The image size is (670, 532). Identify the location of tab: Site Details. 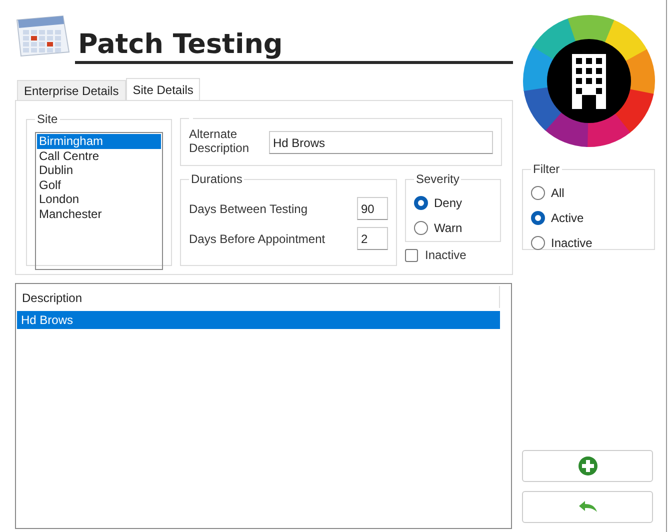
(163, 89).